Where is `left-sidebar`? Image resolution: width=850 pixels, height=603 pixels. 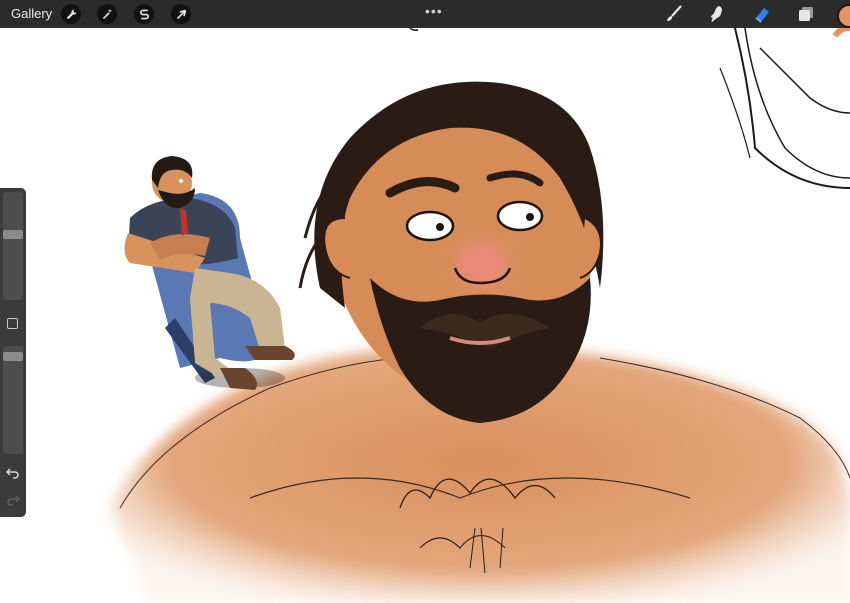 left-sidebar is located at coordinates (13, 352).